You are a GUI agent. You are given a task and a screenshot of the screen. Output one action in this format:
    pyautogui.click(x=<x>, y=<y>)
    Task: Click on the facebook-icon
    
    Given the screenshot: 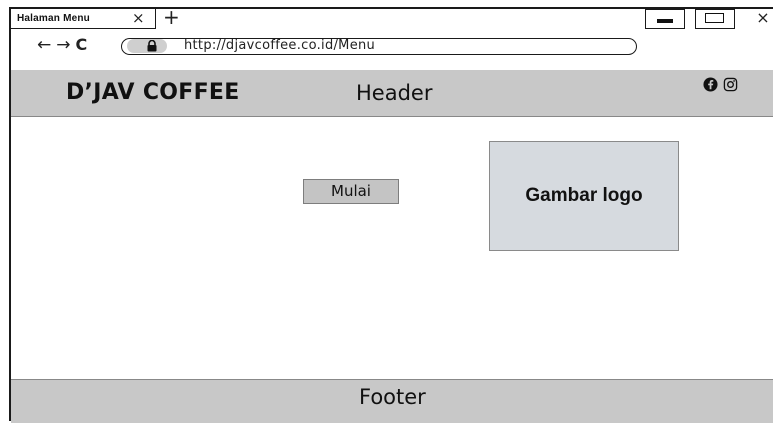 What is the action you would take?
    pyautogui.click(x=710, y=84)
    